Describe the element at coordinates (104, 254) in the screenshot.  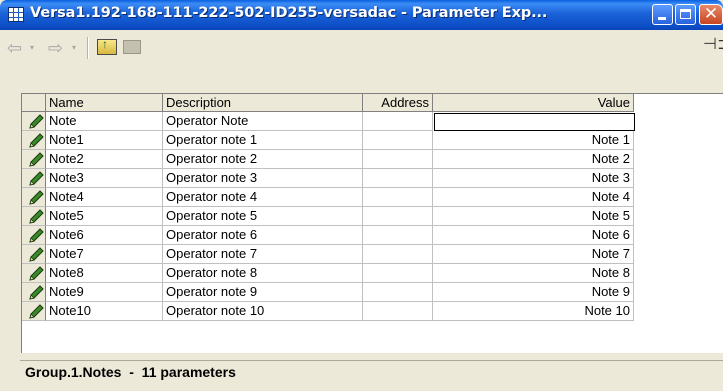
I see `name-cell: Note7` at that location.